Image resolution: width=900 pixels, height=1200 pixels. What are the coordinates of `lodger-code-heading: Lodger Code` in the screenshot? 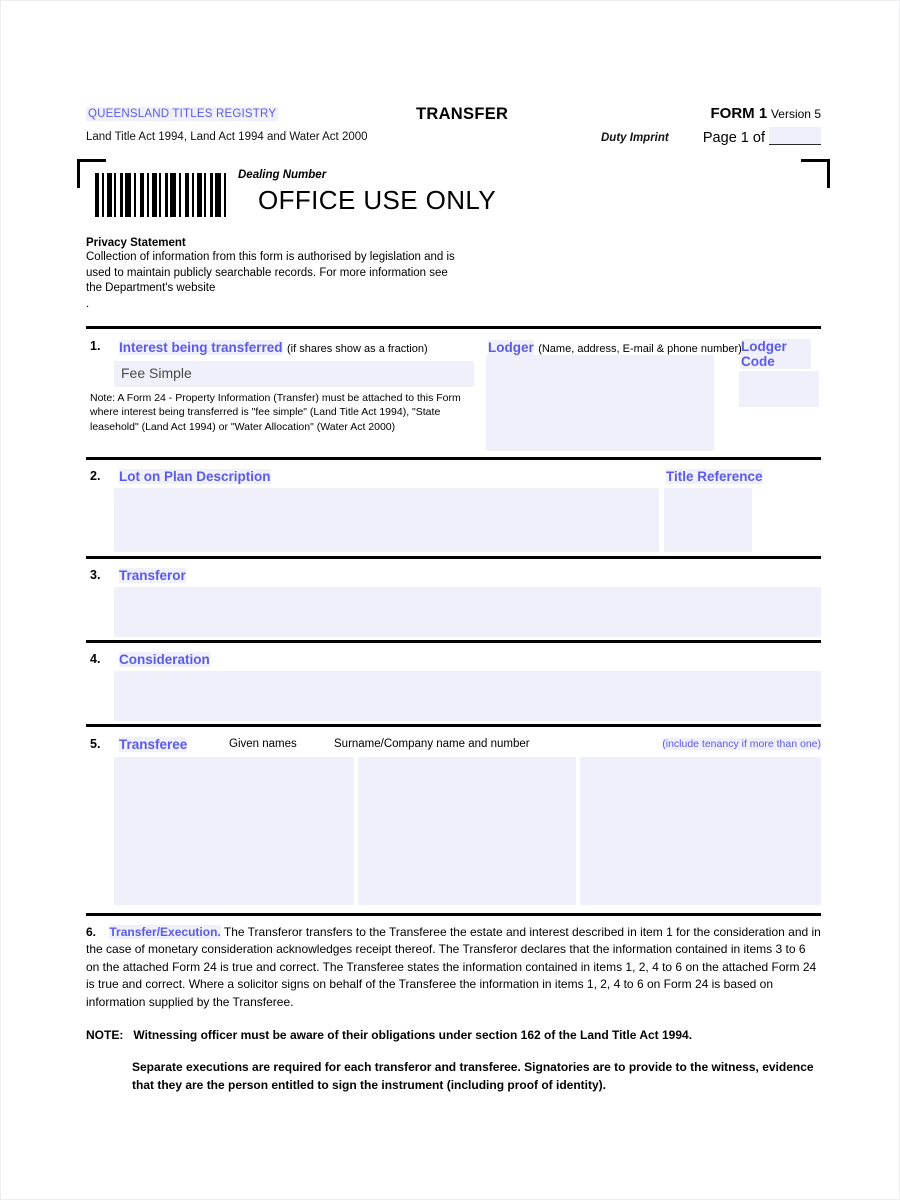 It's located at (776, 353).